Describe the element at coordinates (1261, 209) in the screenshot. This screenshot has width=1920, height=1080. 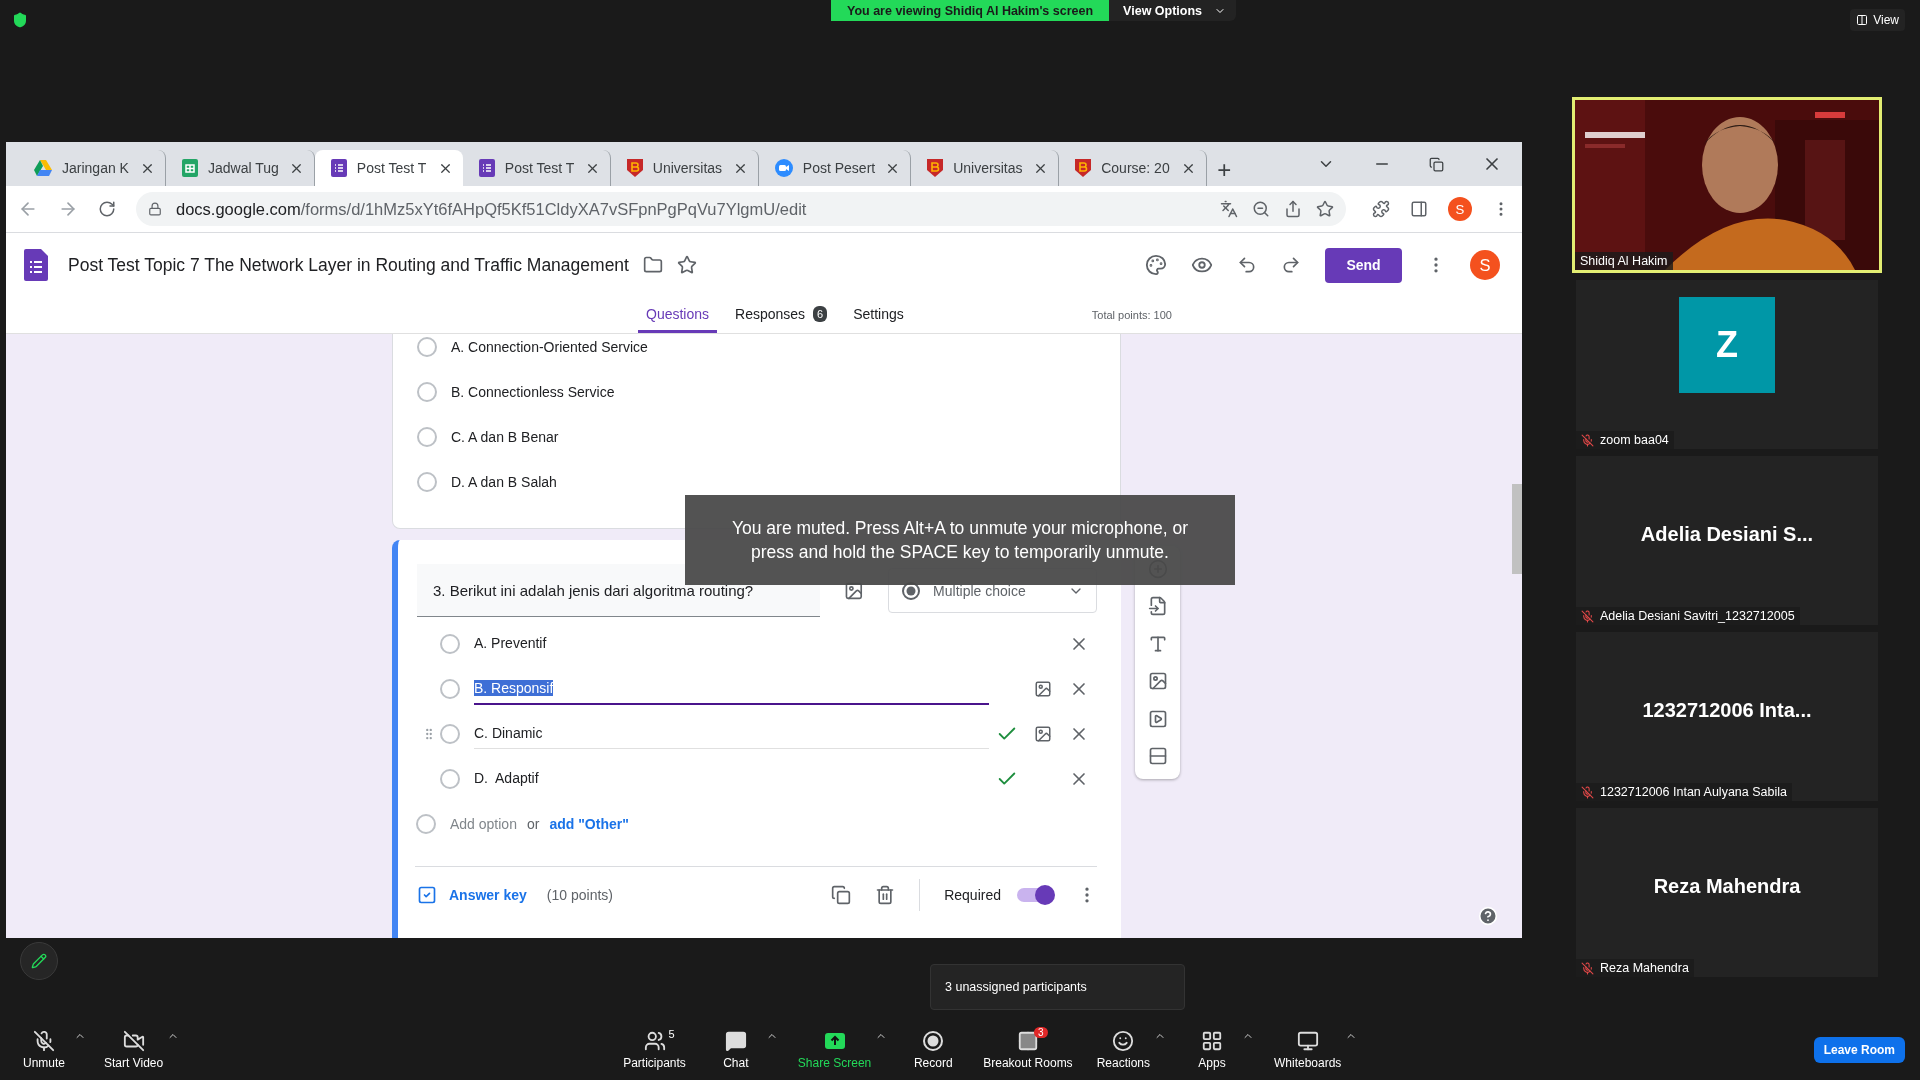
I see `zoom-out-icon` at that location.